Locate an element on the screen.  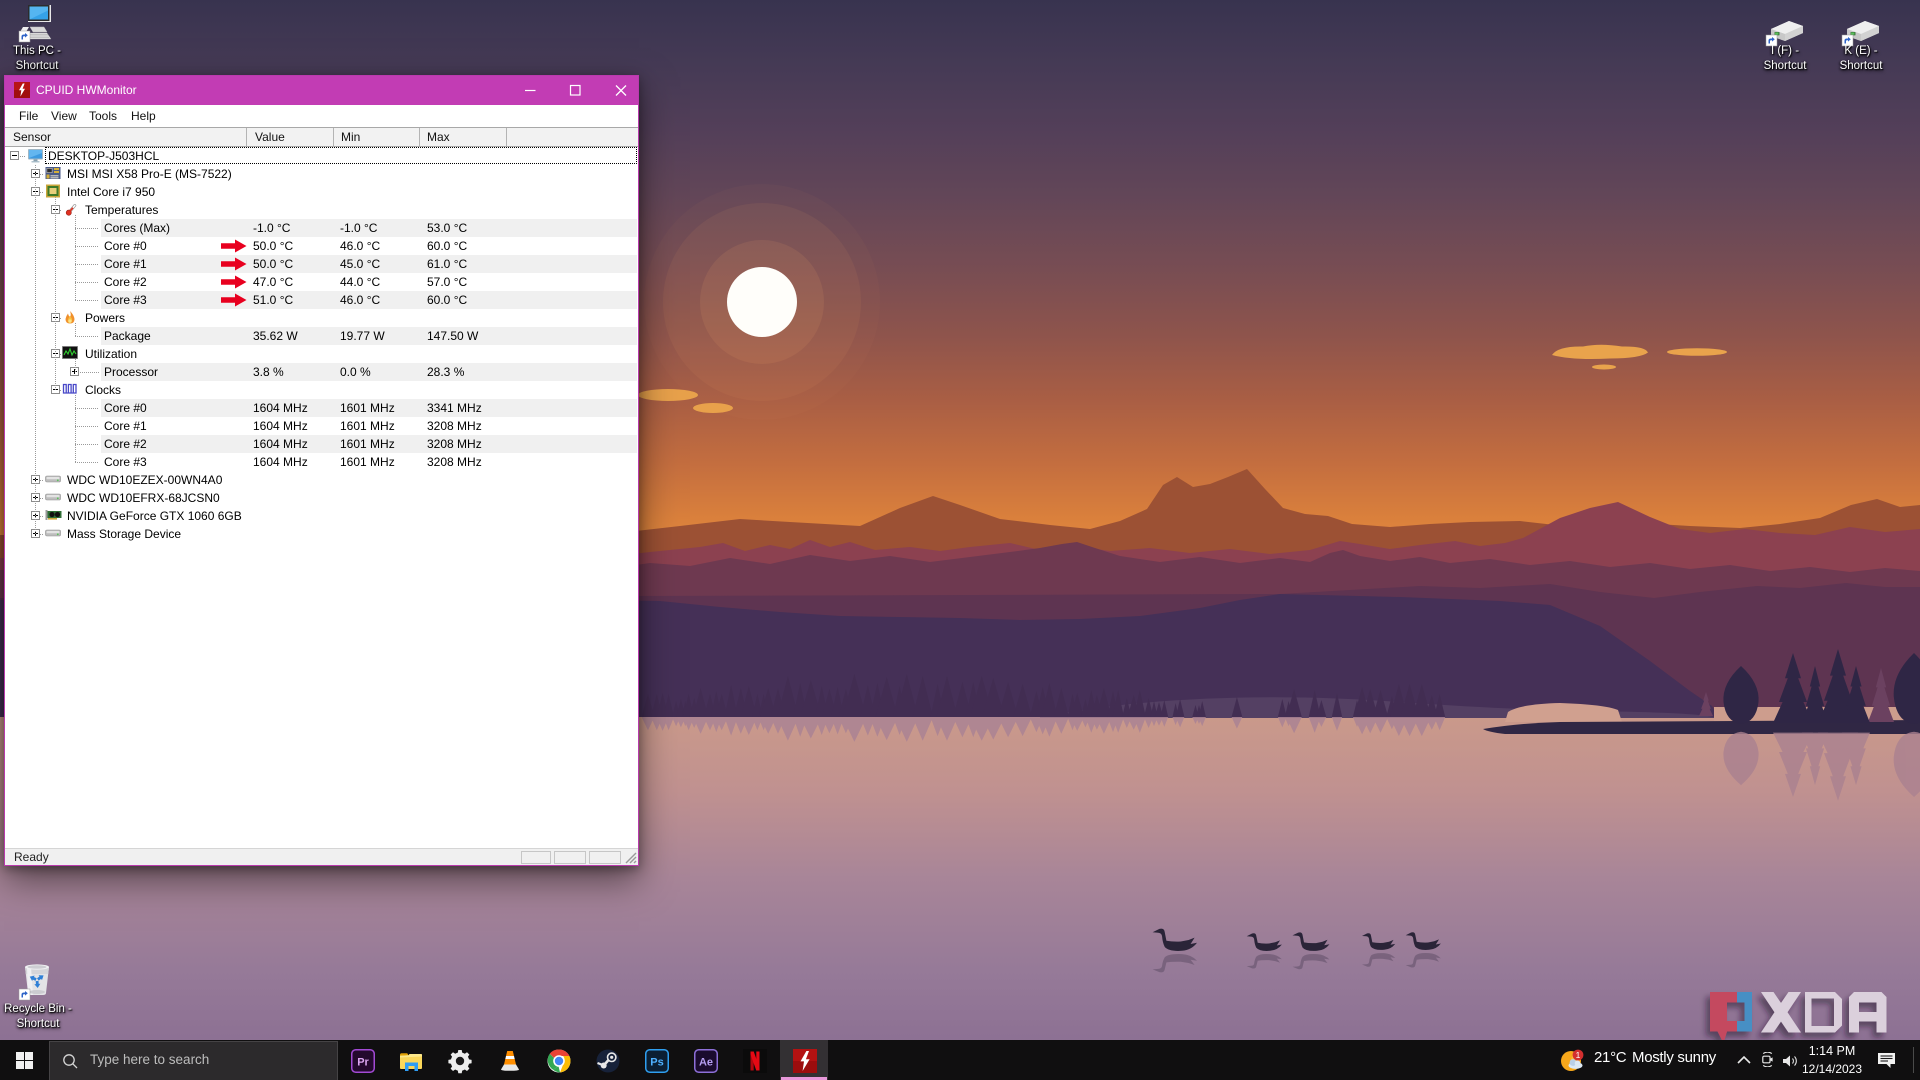
svg-text: 1 is located at coordinates (1578, 1055).